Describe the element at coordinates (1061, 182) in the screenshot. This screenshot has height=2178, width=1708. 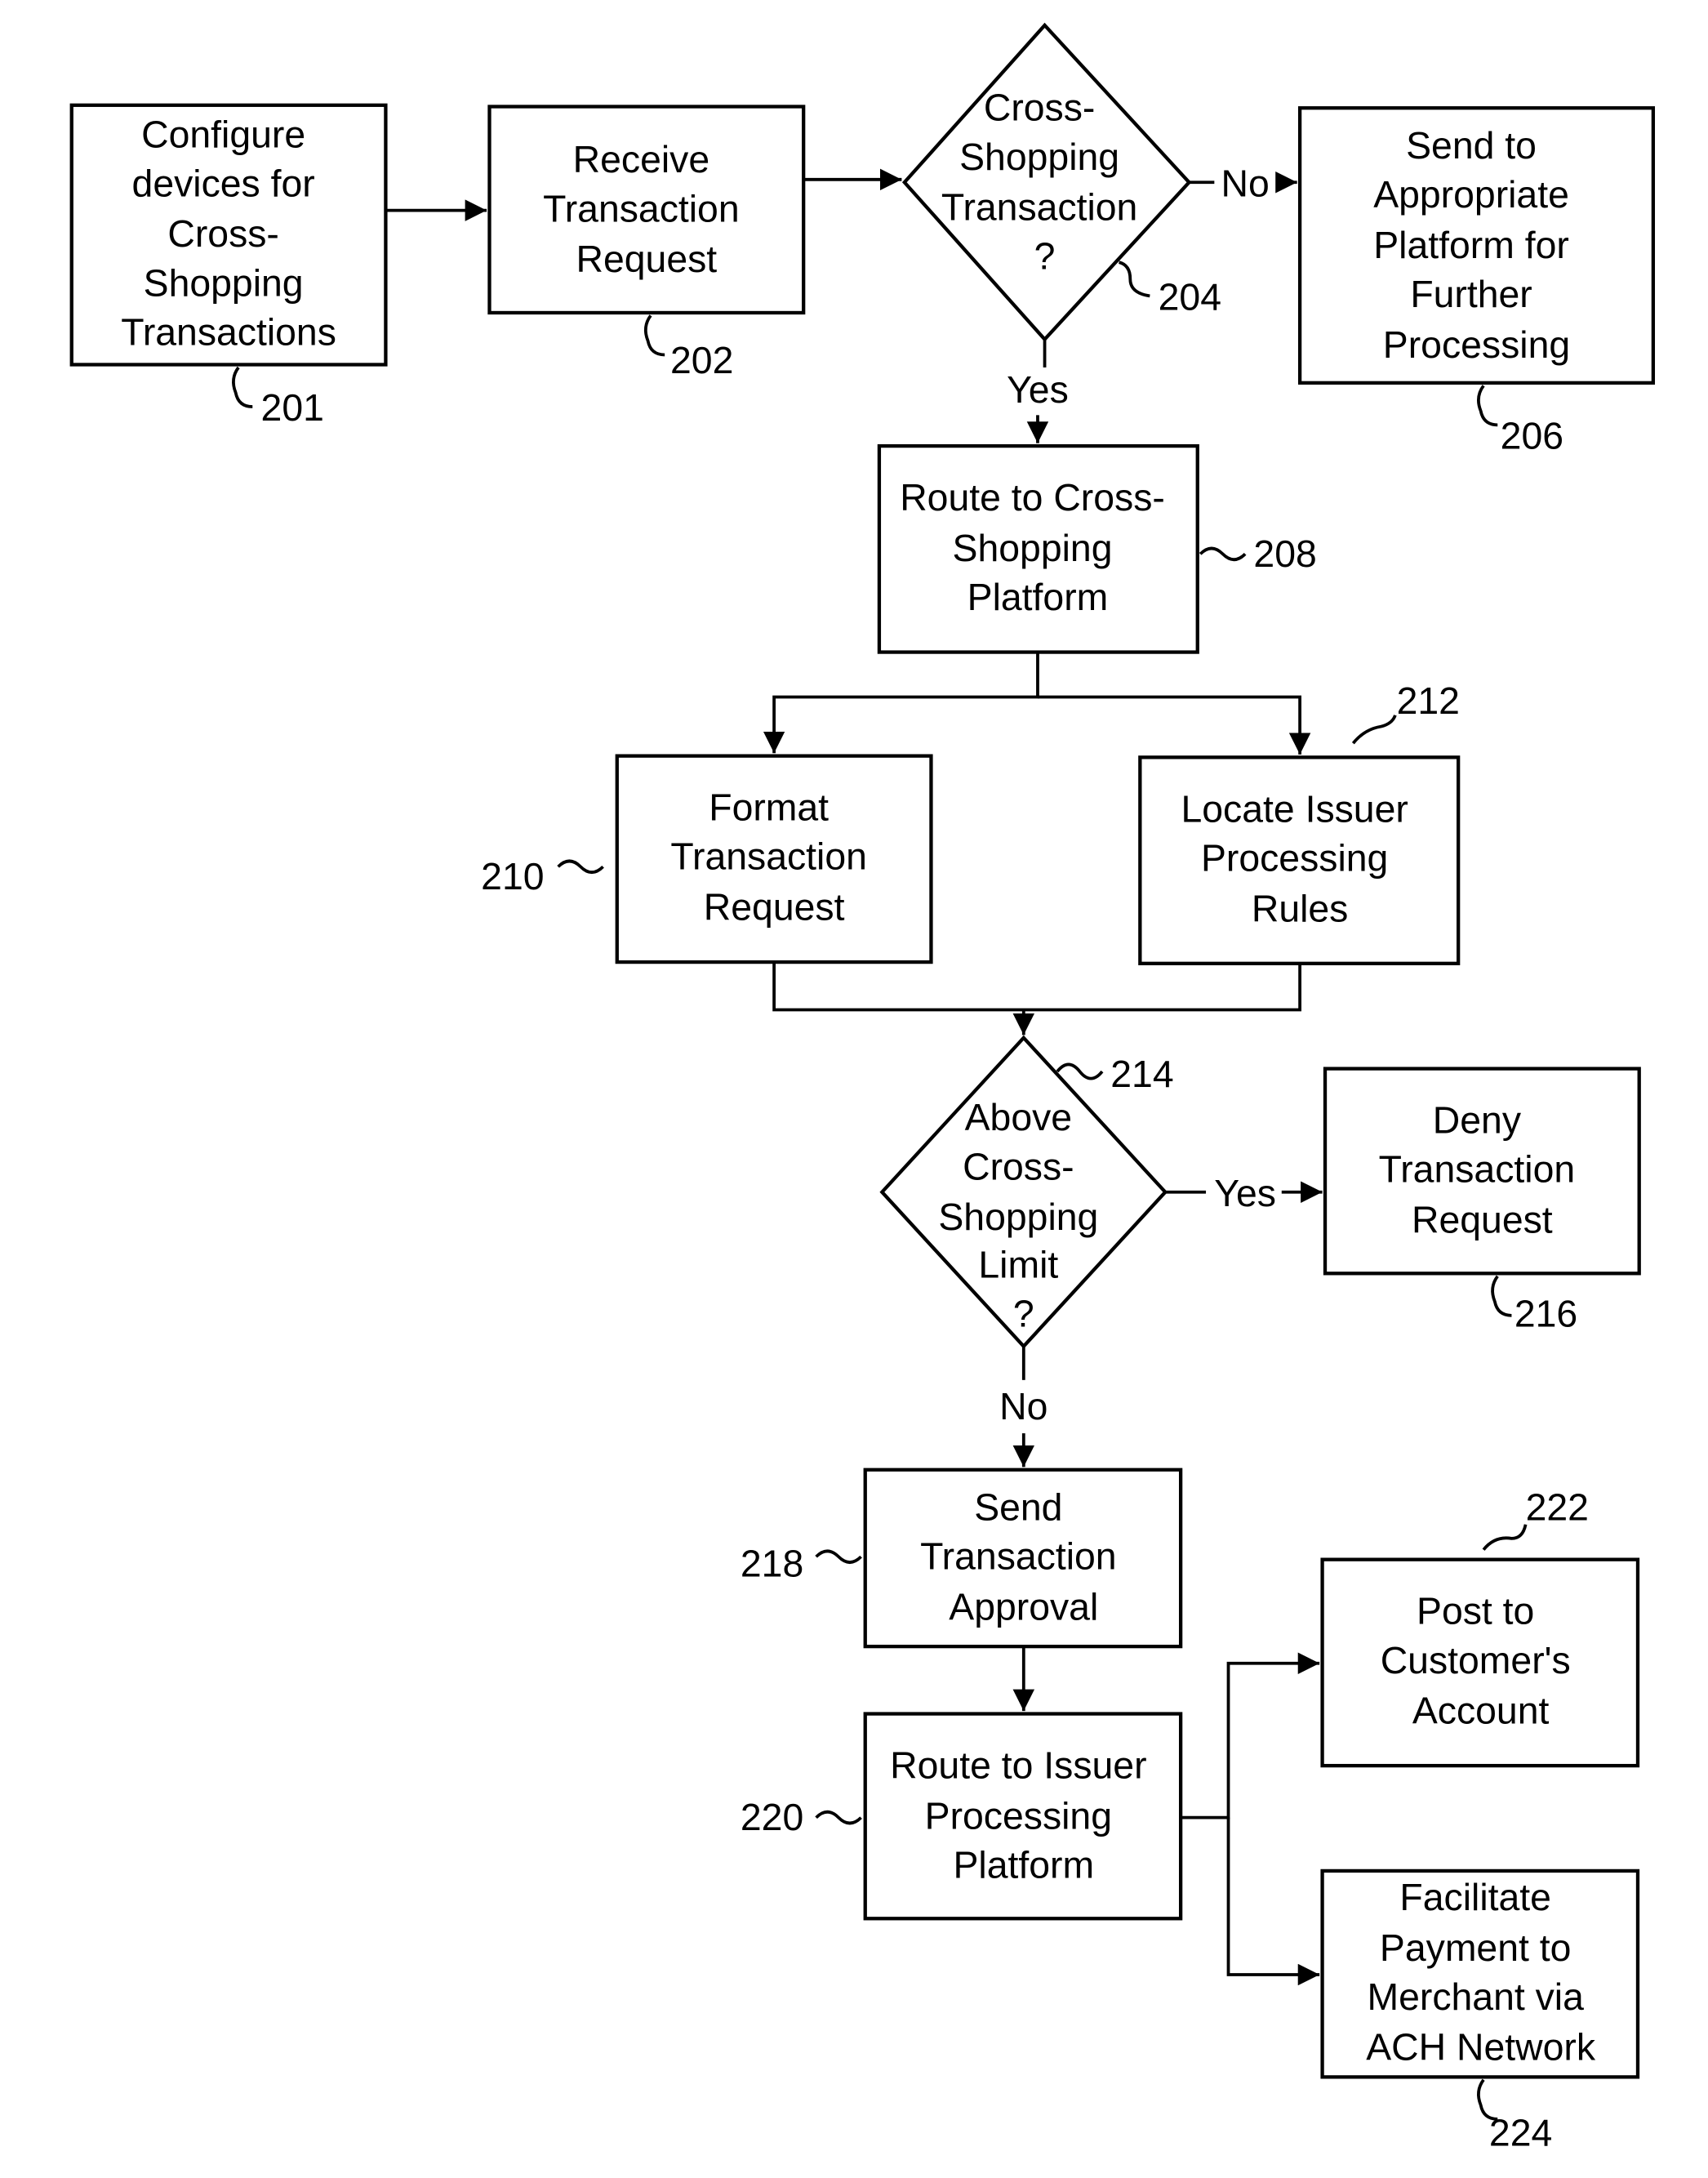
I see `decision-204-cross-shopping: Cross- Shopping Transaction ? 204` at that location.